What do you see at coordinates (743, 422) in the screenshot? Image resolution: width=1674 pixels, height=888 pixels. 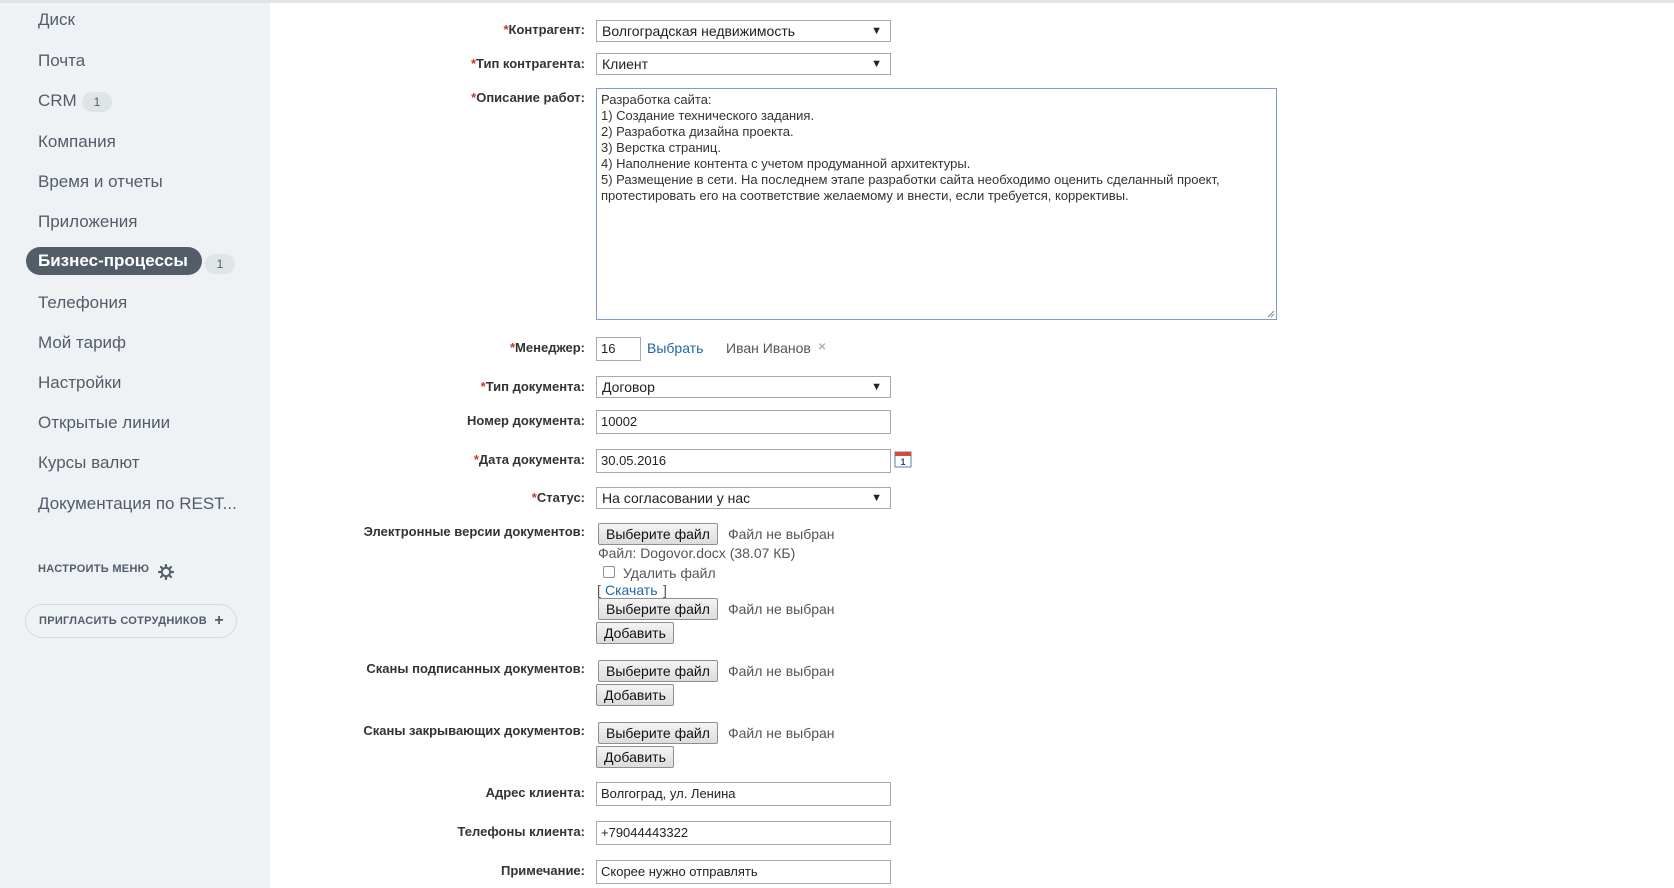 I see `doc-number-input: 10002` at bounding box center [743, 422].